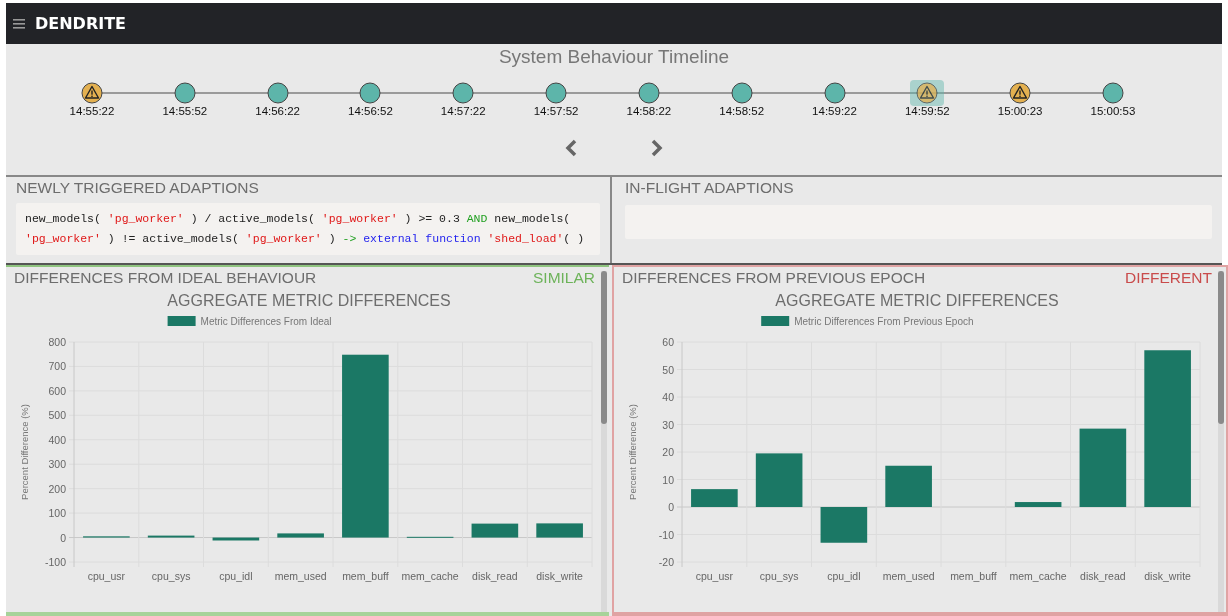 This screenshot has width=1228, height=616. I want to click on y-tick-label: 300, so click(57, 464).